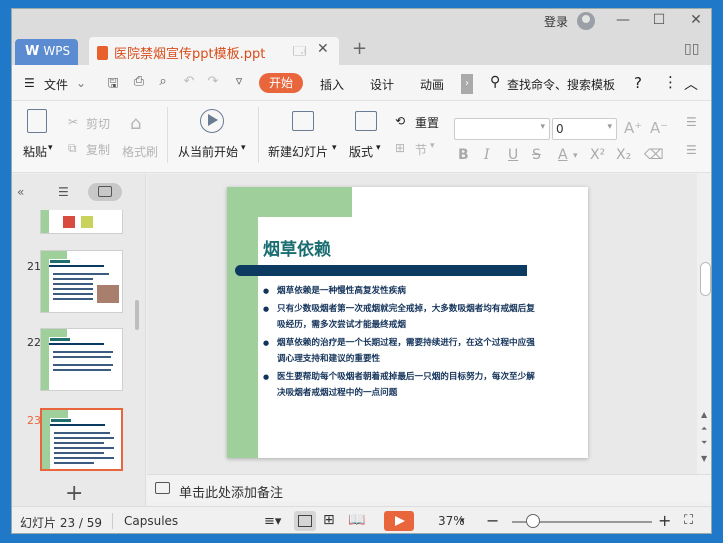 This screenshot has width=723, height=543. I want to click on thumbnail-scrollbar, so click(137, 315).